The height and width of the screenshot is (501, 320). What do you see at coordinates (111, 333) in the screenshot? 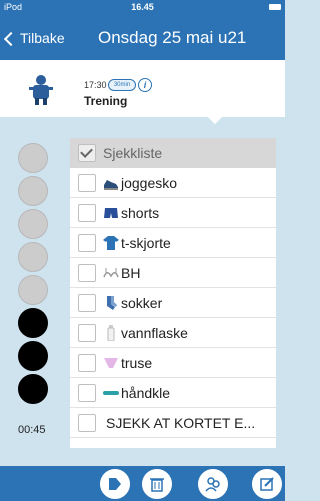
I see `bottle-icon` at bounding box center [111, 333].